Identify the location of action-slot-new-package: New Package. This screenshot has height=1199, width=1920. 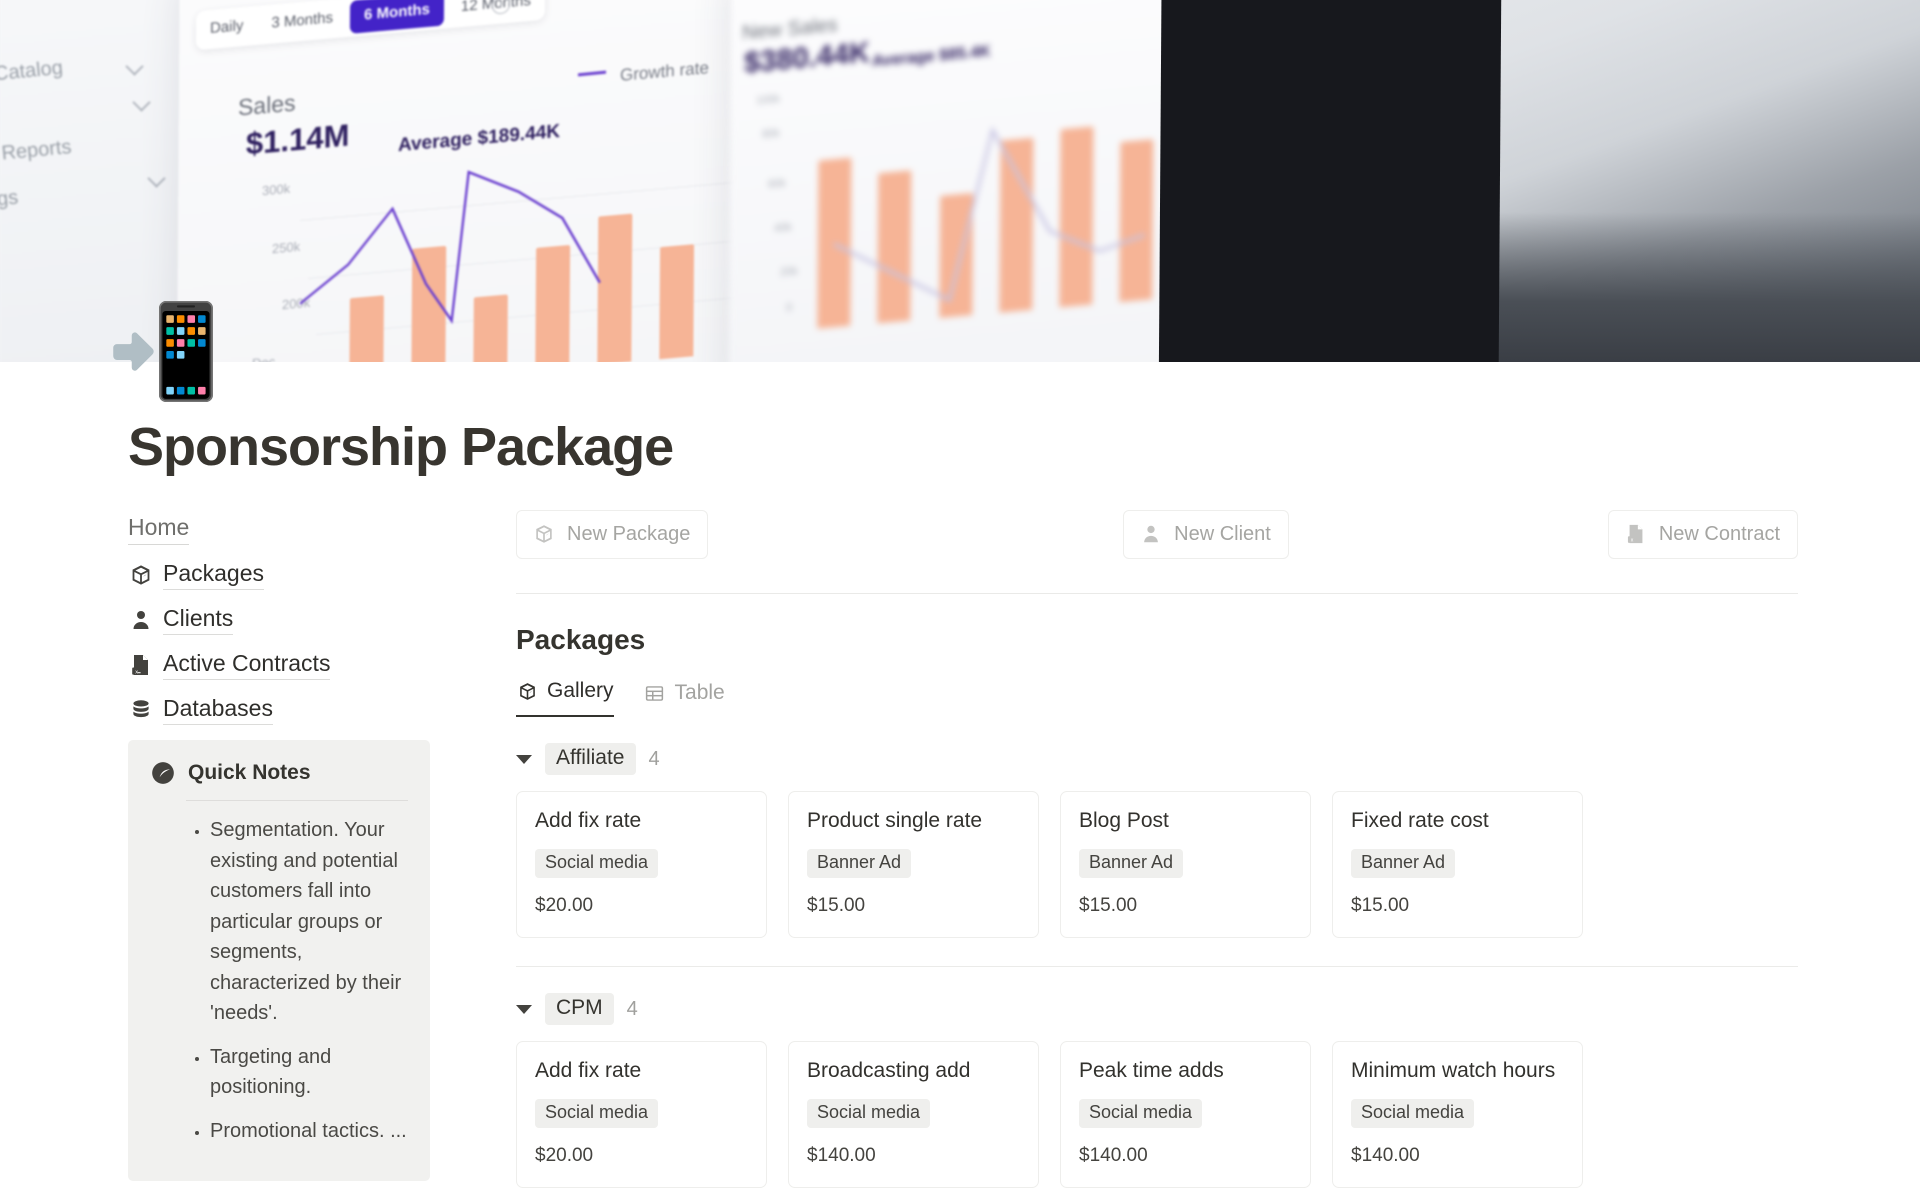
(746, 534).